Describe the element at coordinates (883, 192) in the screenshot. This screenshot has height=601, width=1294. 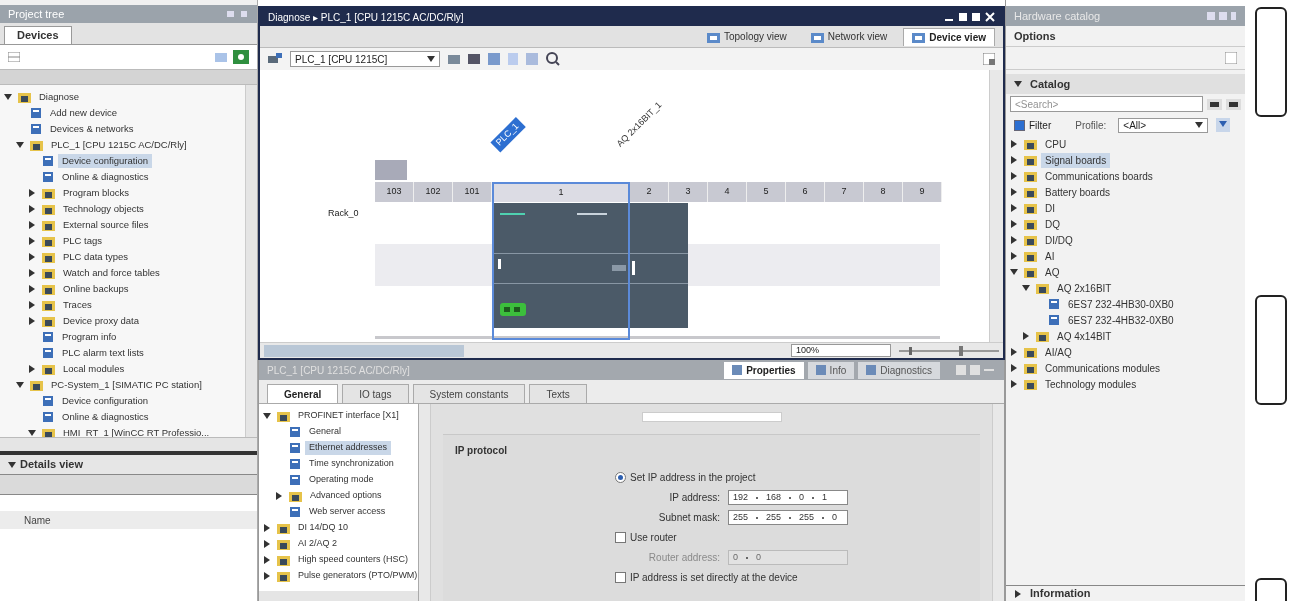
I see `slot-header: 8` at that location.